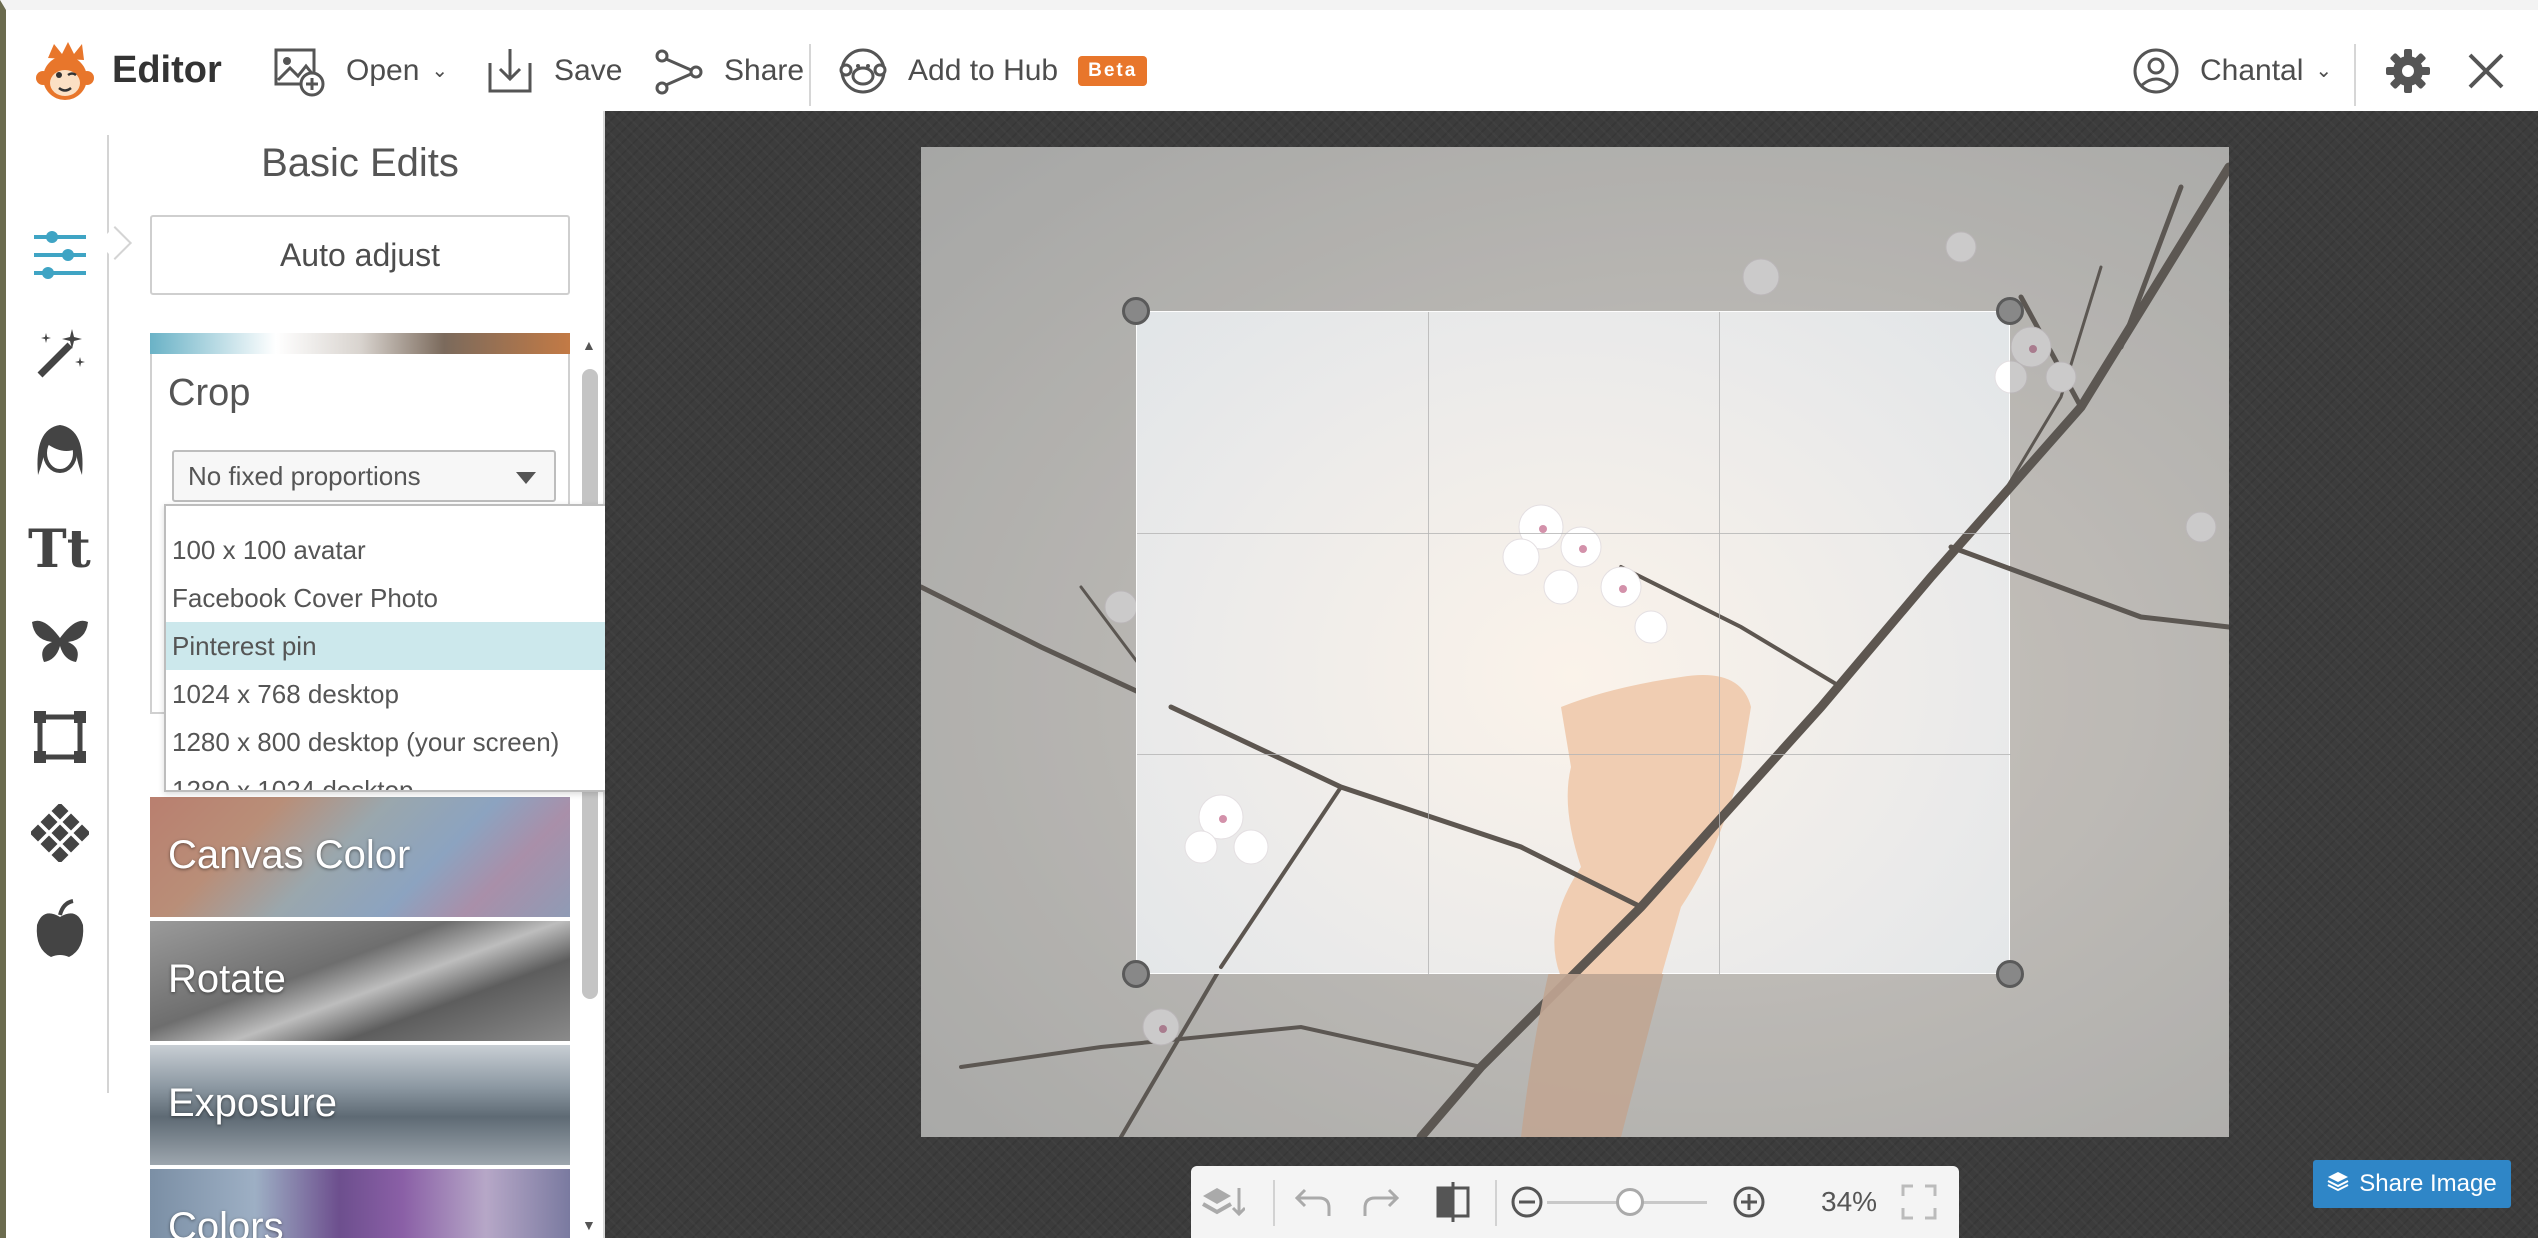 This screenshot has width=2538, height=1238. Describe the element at coordinates (299, 71) in the screenshot. I see `image-add-icon` at that location.